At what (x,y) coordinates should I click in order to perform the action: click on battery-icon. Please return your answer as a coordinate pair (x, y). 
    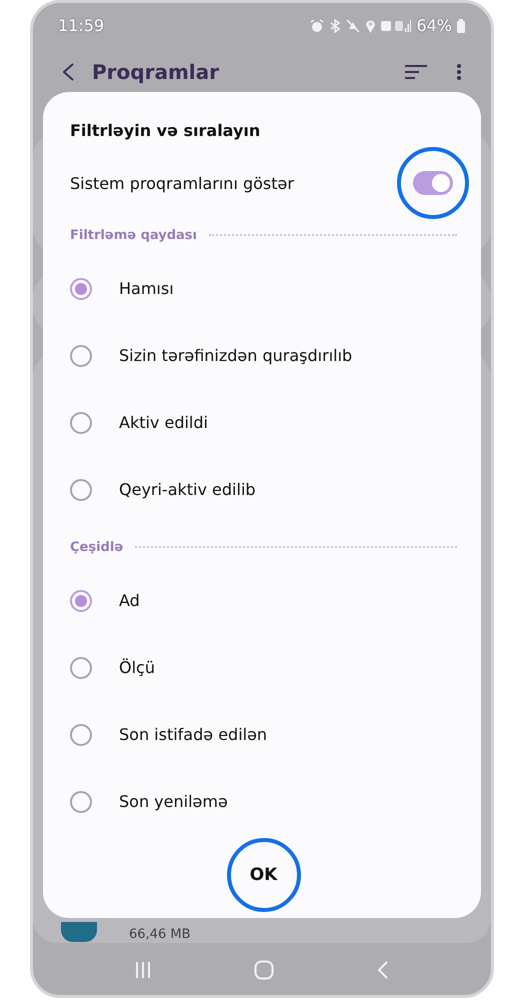
    Looking at the image, I should click on (461, 25).